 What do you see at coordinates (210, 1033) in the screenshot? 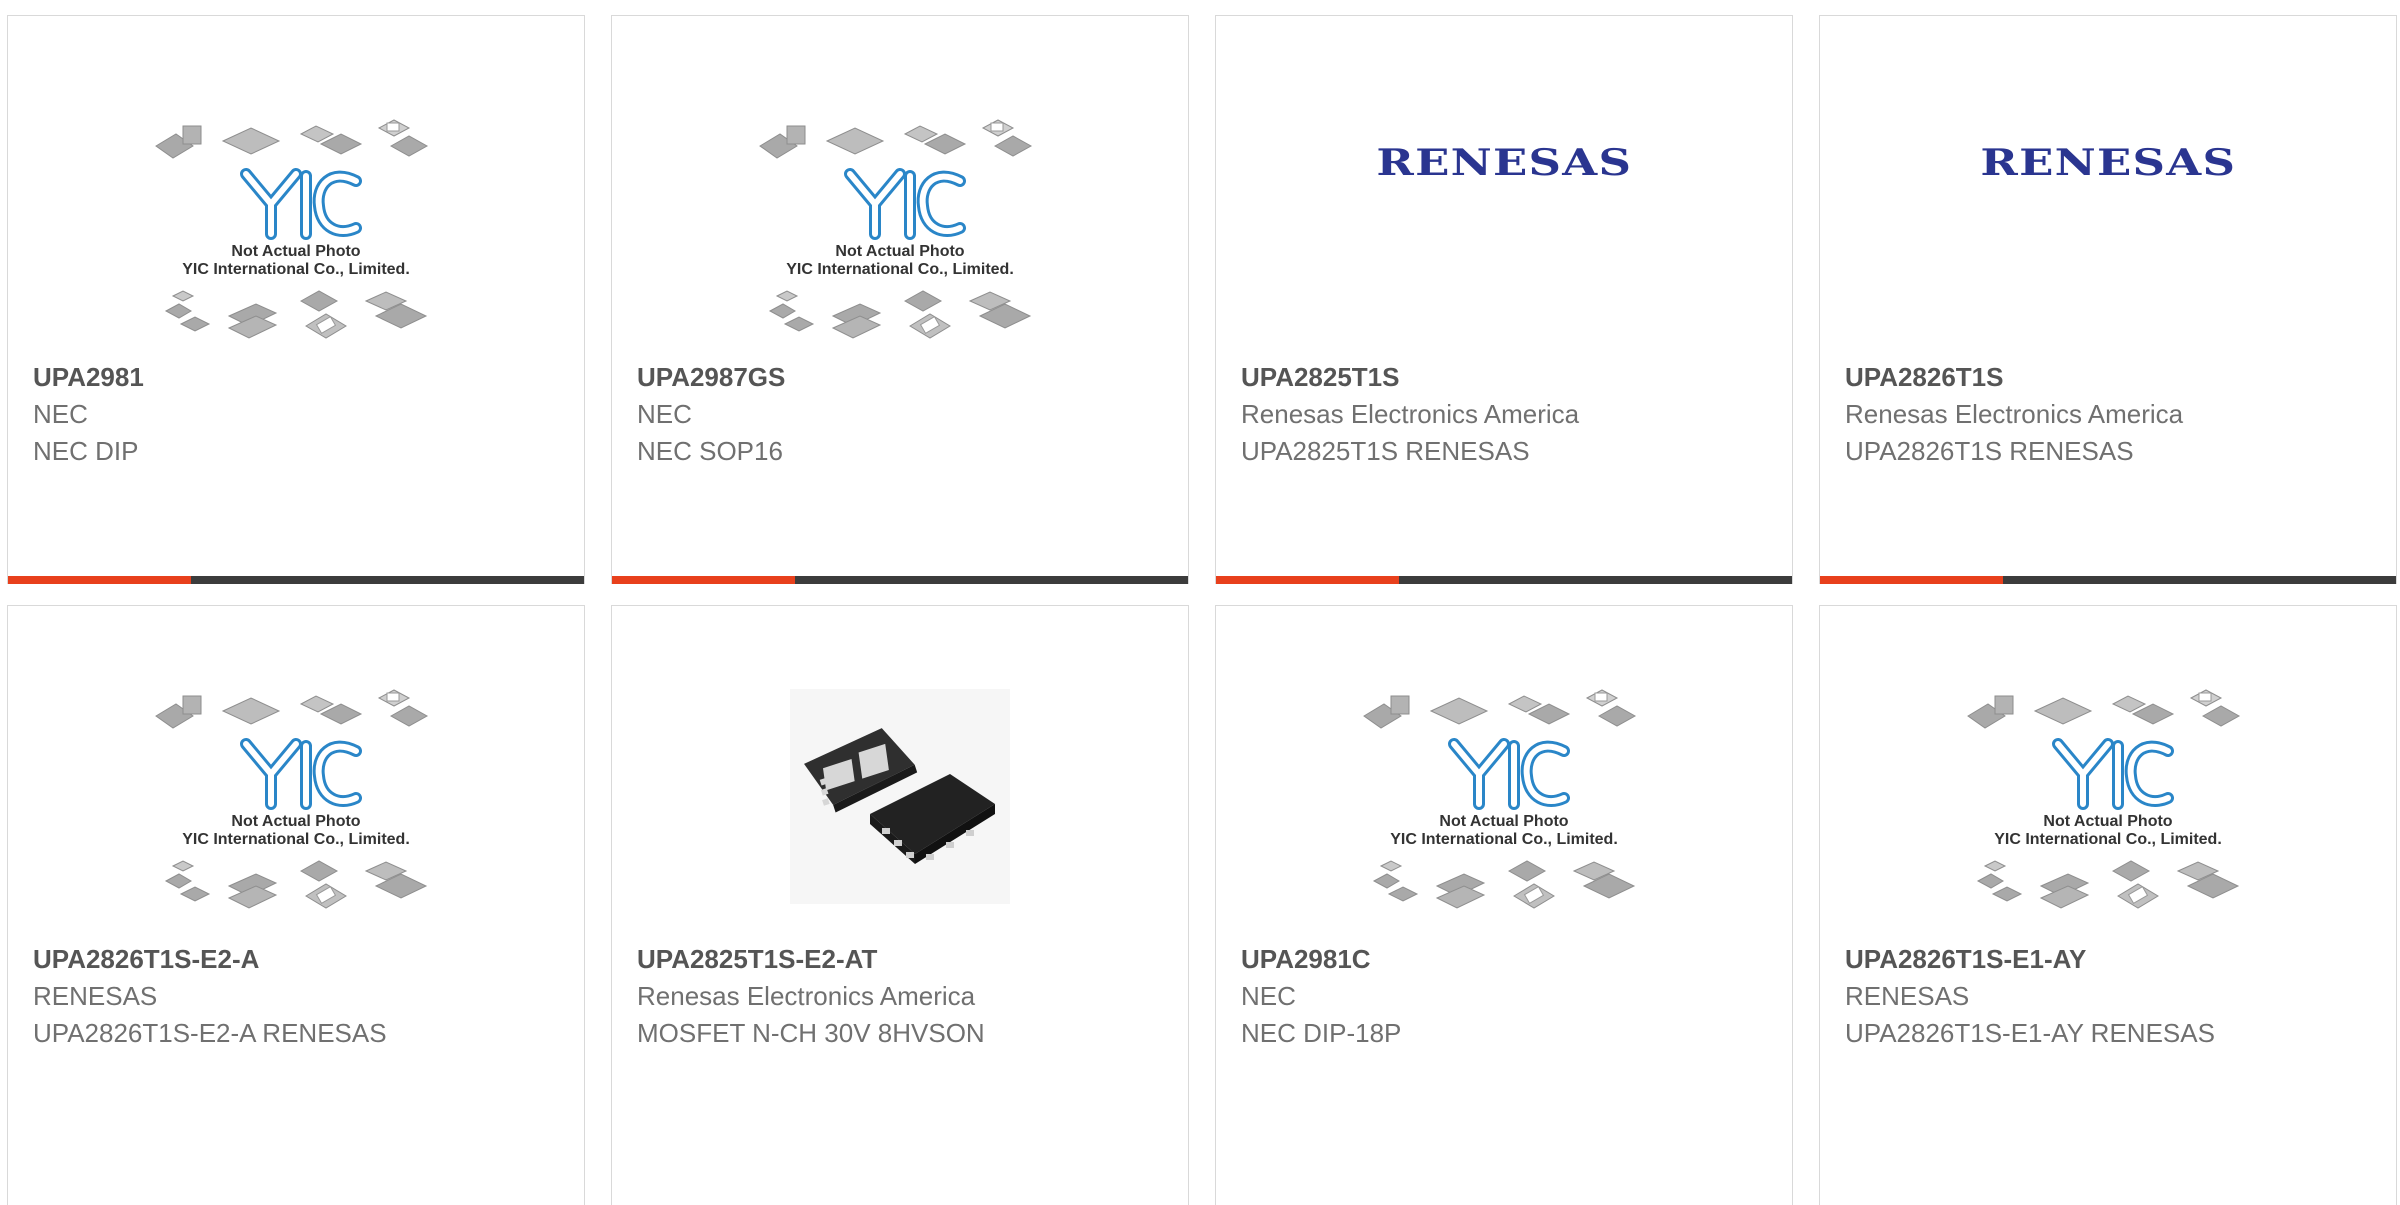
I see `description: UPA2826T1S-E2-A RENESAS` at bounding box center [210, 1033].